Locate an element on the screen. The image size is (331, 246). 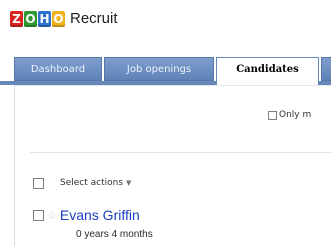
zoho-recruit-logo: Z O H O Recruit is located at coordinates (64, 19).